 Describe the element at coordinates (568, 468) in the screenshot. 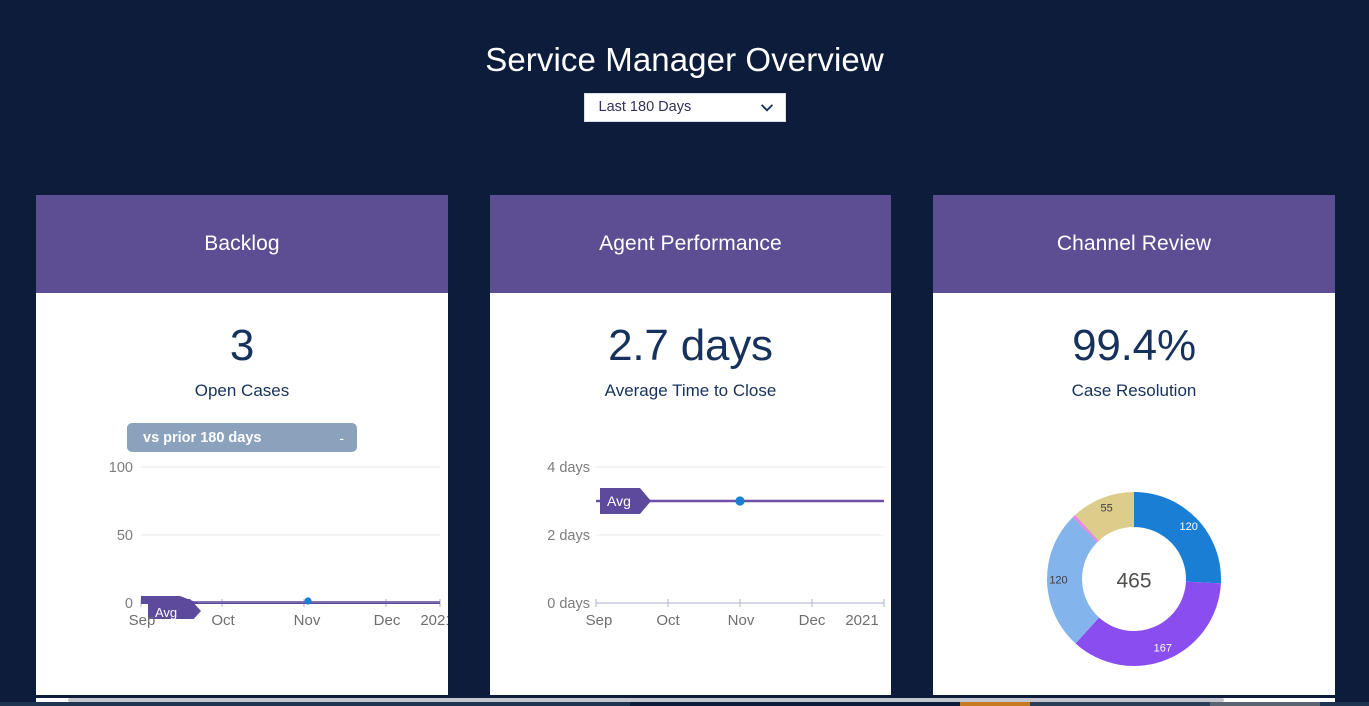

I see `y-tick-label: 4 days` at that location.